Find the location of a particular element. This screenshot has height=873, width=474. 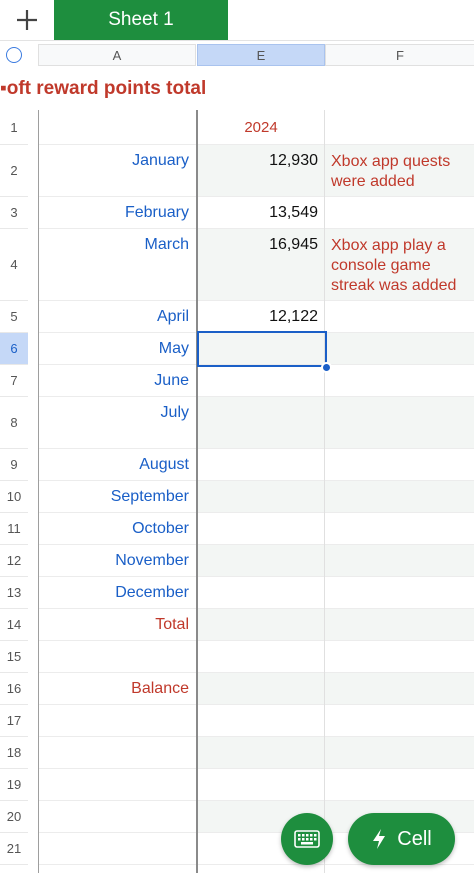

cell-a: September is located at coordinates (117, 497).